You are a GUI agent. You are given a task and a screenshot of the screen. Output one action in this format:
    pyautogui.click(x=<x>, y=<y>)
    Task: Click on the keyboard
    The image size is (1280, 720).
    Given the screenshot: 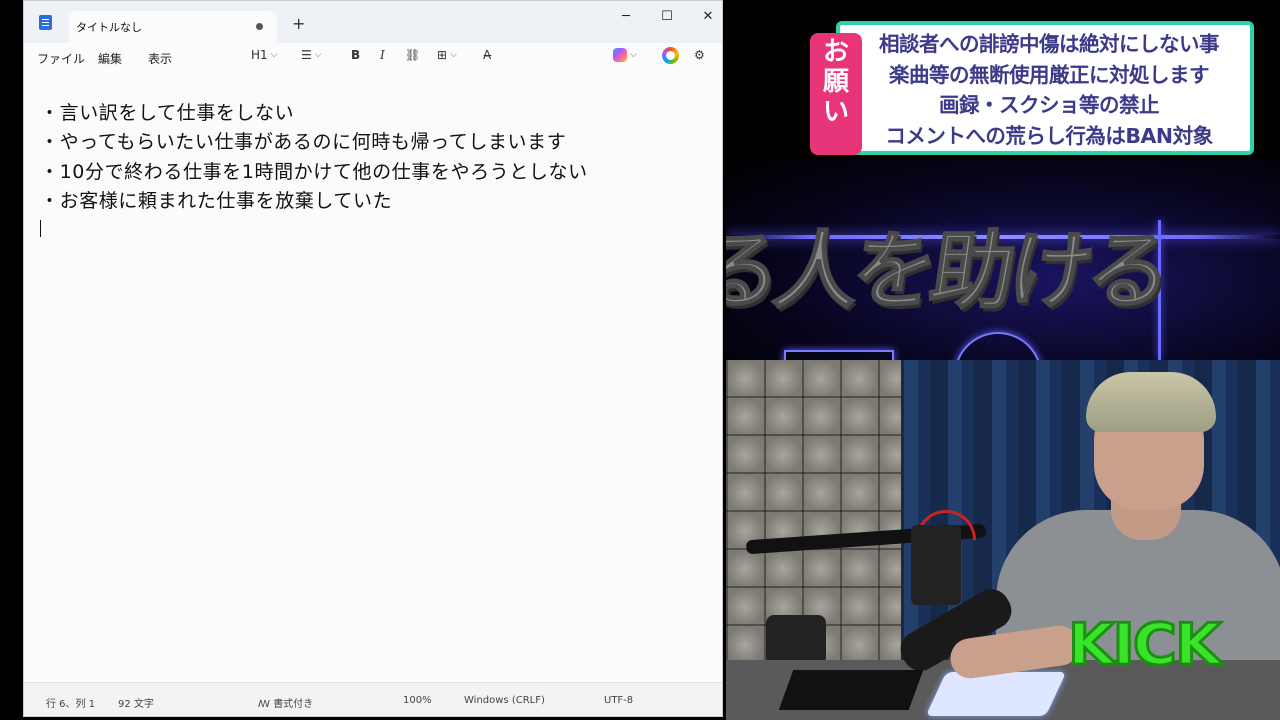 What is the action you would take?
    pyautogui.click(x=851, y=690)
    